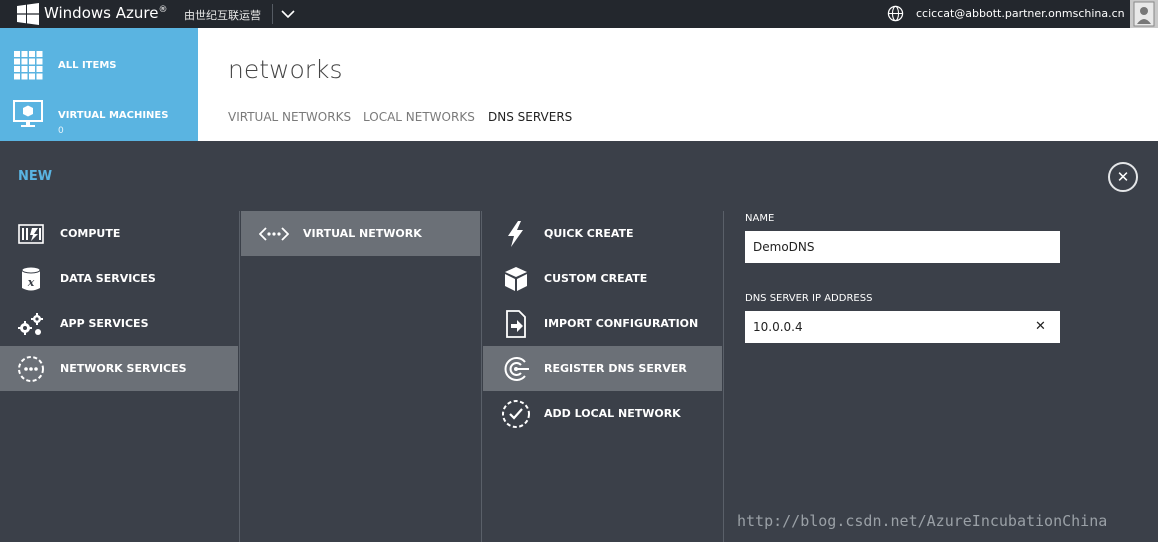 The image size is (1158, 542). I want to click on grid-icon, so click(28, 65).